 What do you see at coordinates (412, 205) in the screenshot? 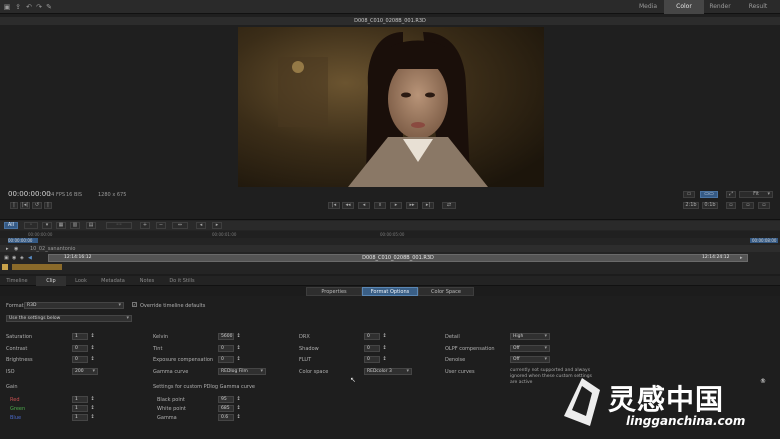
I see `step-forward-button: ▸▸` at bounding box center [412, 205].